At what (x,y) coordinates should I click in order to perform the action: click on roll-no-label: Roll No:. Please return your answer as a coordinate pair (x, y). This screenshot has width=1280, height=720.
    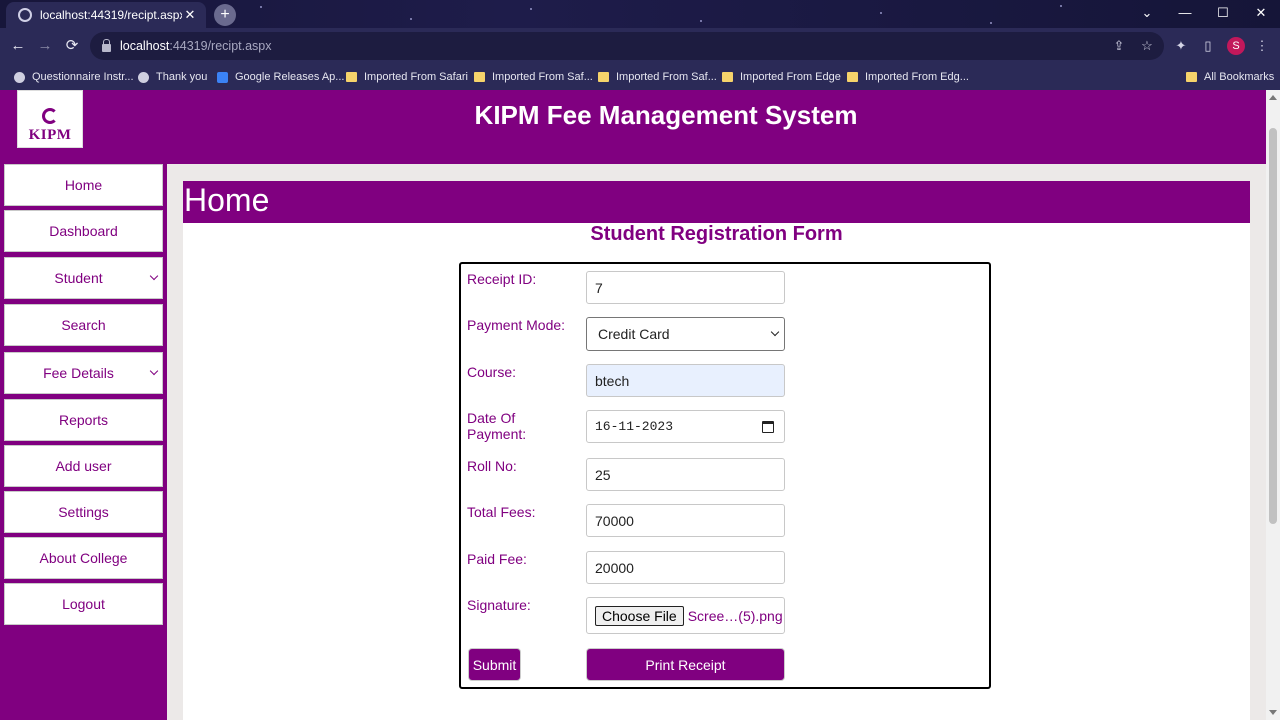
    Looking at the image, I should click on (492, 466).